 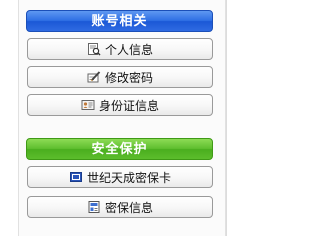 What do you see at coordinates (128, 207) in the screenshot?
I see `security-info-label: 密保信息` at bounding box center [128, 207].